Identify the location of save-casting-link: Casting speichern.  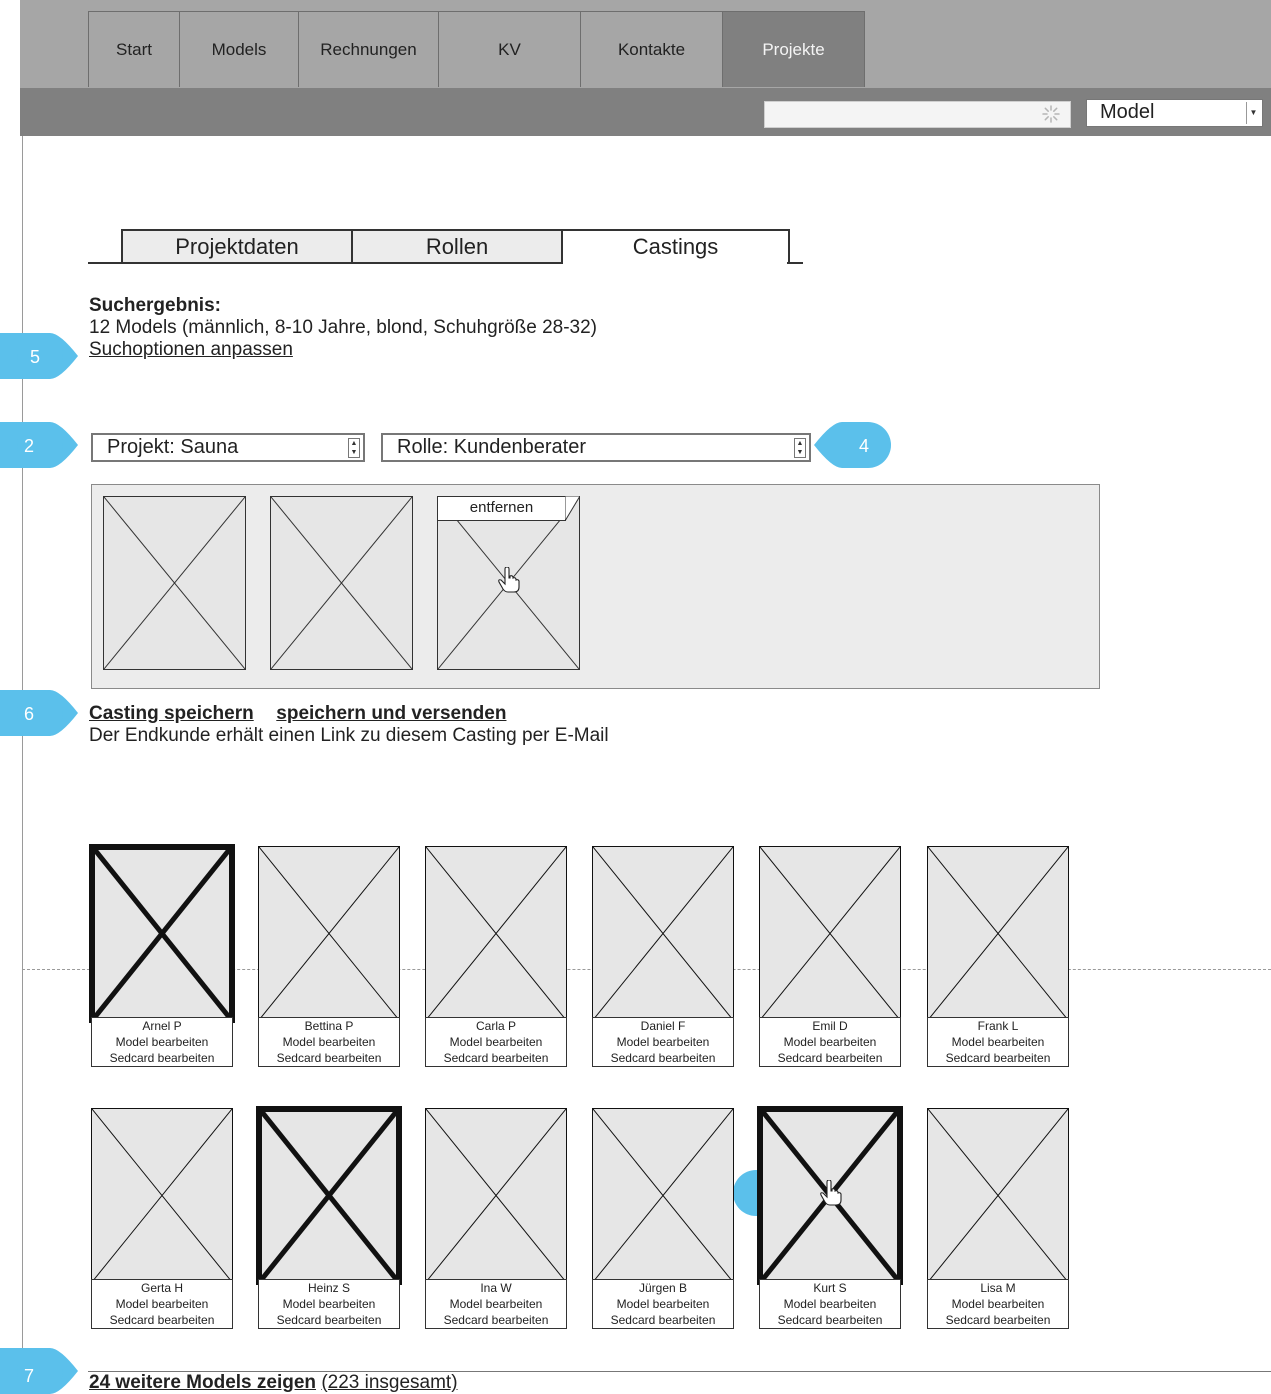
(171, 713).